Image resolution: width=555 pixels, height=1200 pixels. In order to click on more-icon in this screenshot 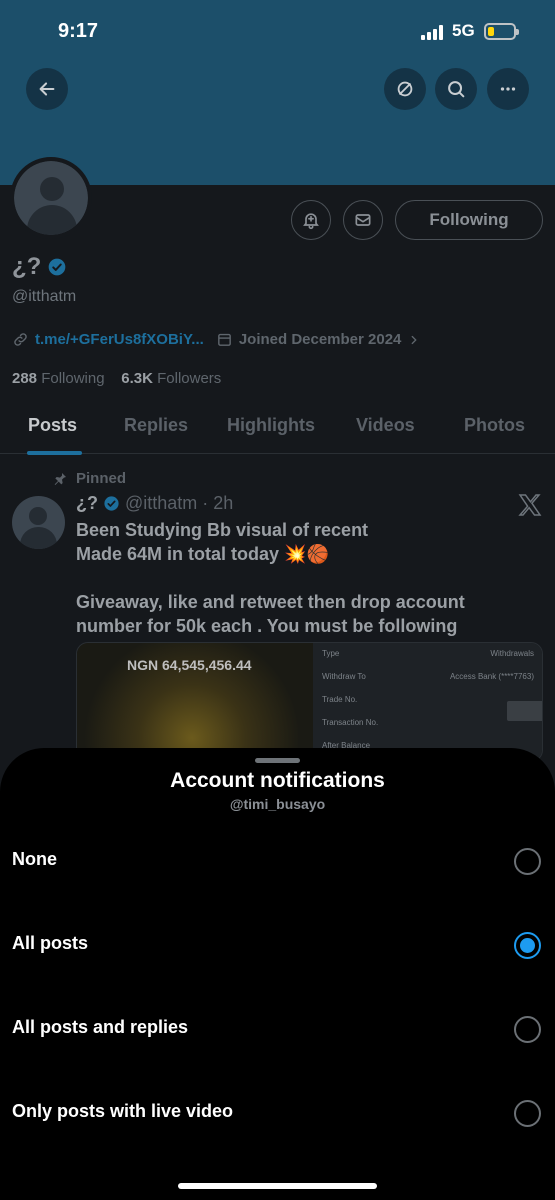, I will do `click(508, 89)`.